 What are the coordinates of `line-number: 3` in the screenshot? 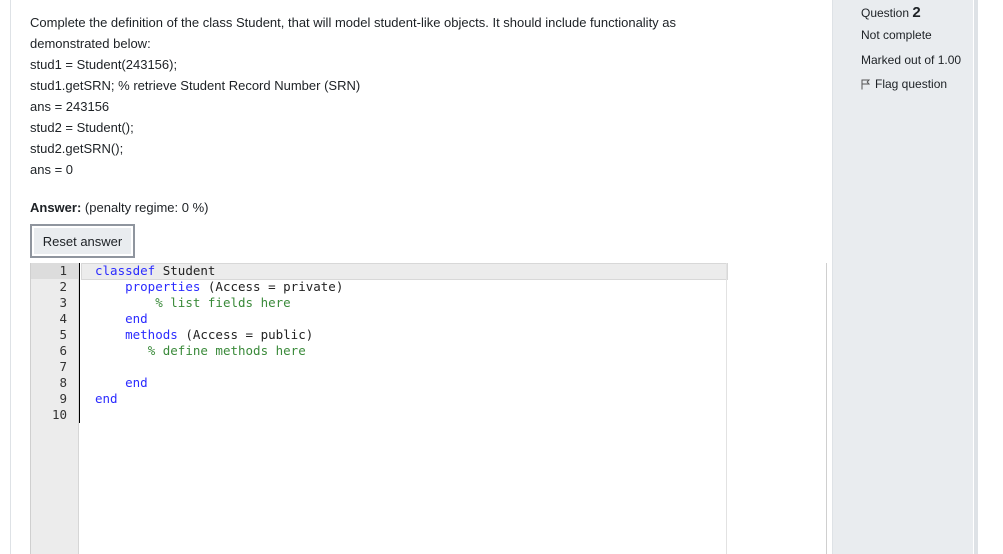 It's located at (63, 302).